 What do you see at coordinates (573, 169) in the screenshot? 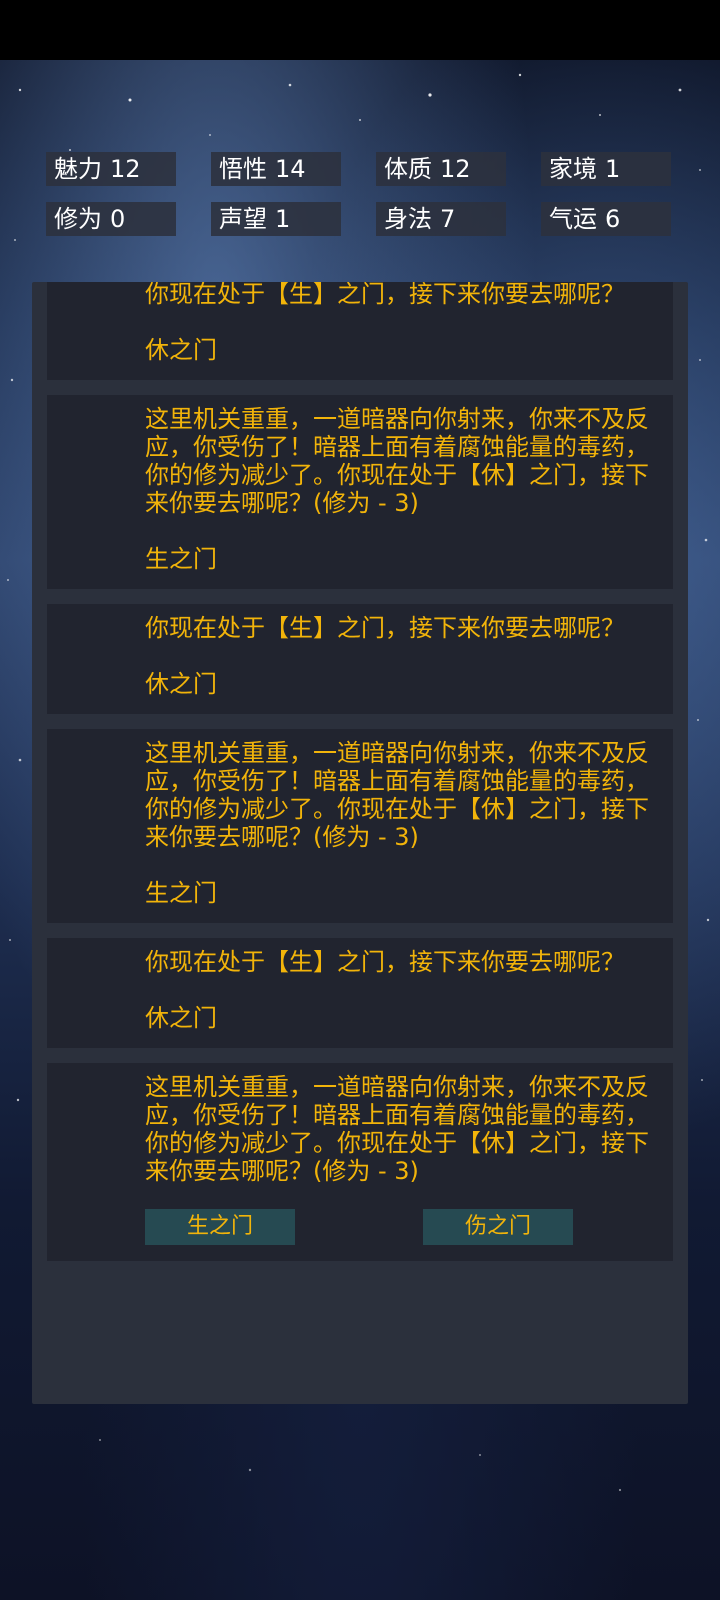
I see `stat-label: 家境` at bounding box center [573, 169].